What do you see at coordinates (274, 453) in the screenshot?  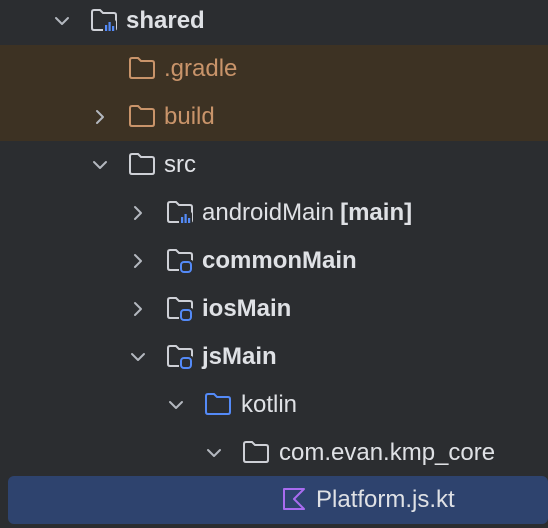 I see `tree-row-package: com.evan.kmp_core` at bounding box center [274, 453].